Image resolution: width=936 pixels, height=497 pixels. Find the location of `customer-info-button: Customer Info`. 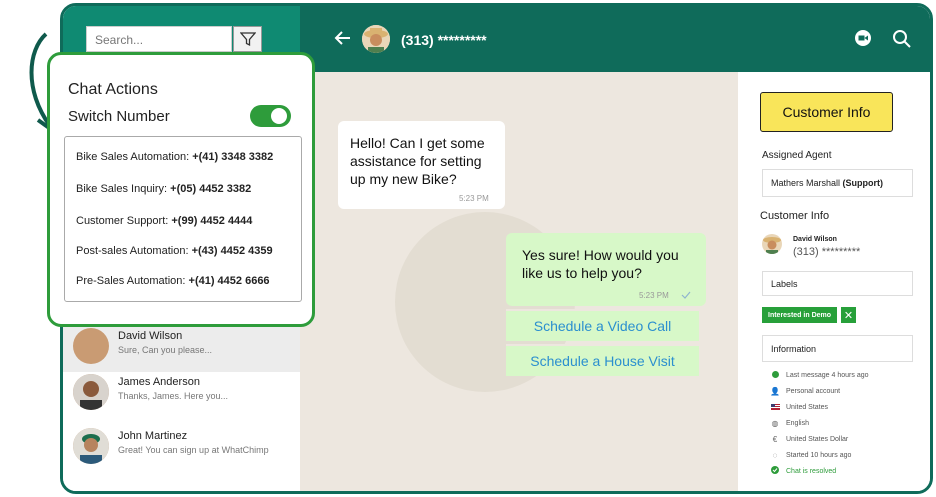

customer-info-button: Customer Info is located at coordinates (826, 112).